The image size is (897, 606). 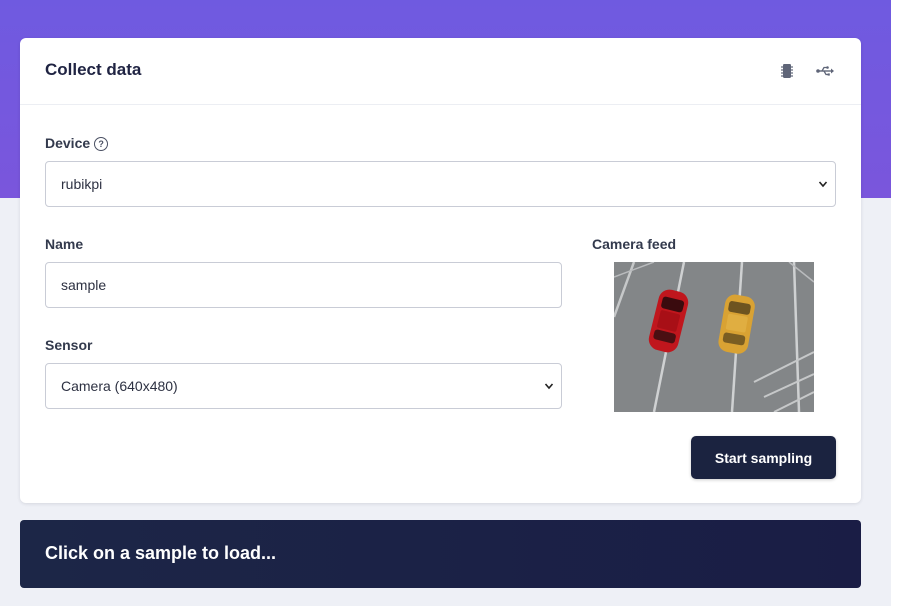 What do you see at coordinates (311, 285) in the screenshot?
I see `name-input-field` at bounding box center [311, 285].